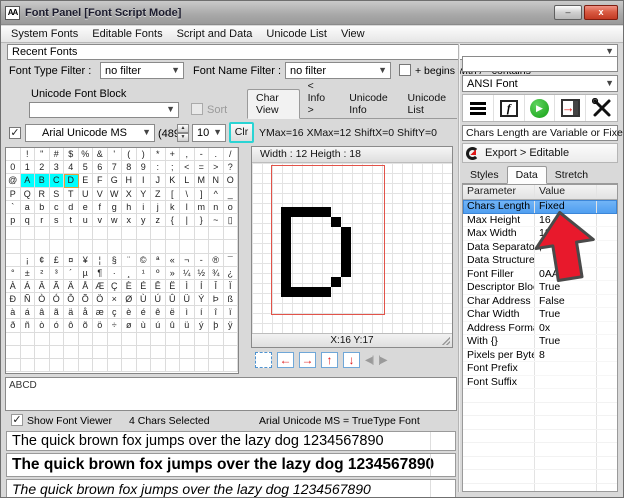 This screenshot has height=498, width=624. What do you see at coordinates (129, 286) in the screenshot?
I see `grid-cell-È: È` at bounding box center [129, 286].